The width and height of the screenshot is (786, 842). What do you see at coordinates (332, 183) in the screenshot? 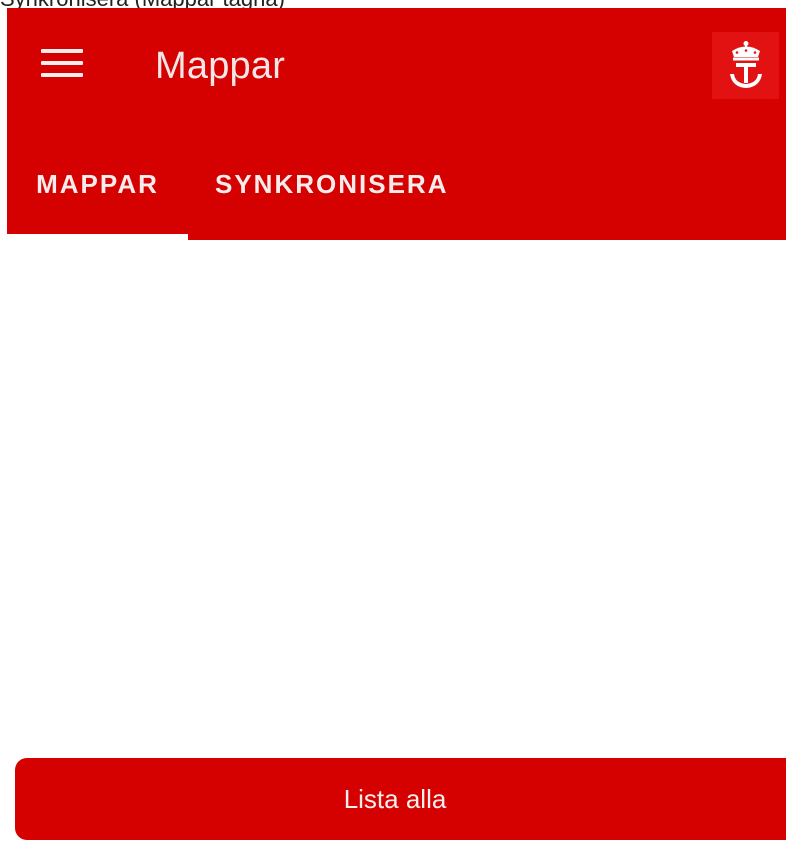
I see `tab-synkronisera-label: SYNKRONISERA` at bounding box center [332, 183].